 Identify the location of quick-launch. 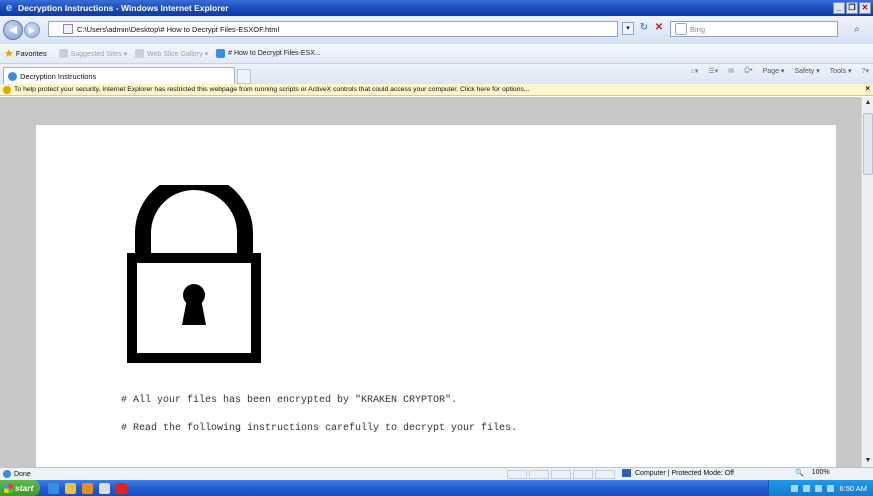
(87, 488).